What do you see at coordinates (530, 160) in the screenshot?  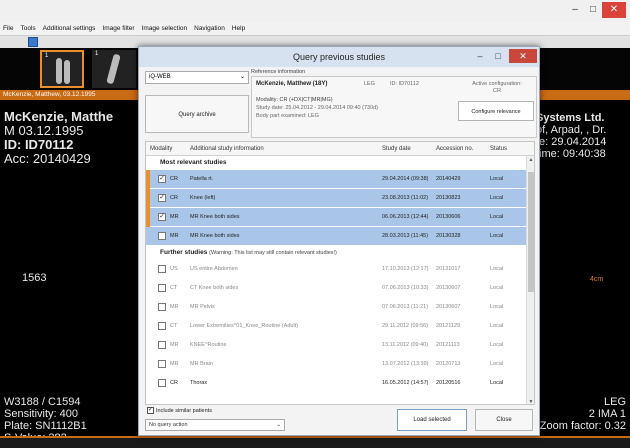 I see `scroll-up-icon: ▲` at bounding box center [530, 160].